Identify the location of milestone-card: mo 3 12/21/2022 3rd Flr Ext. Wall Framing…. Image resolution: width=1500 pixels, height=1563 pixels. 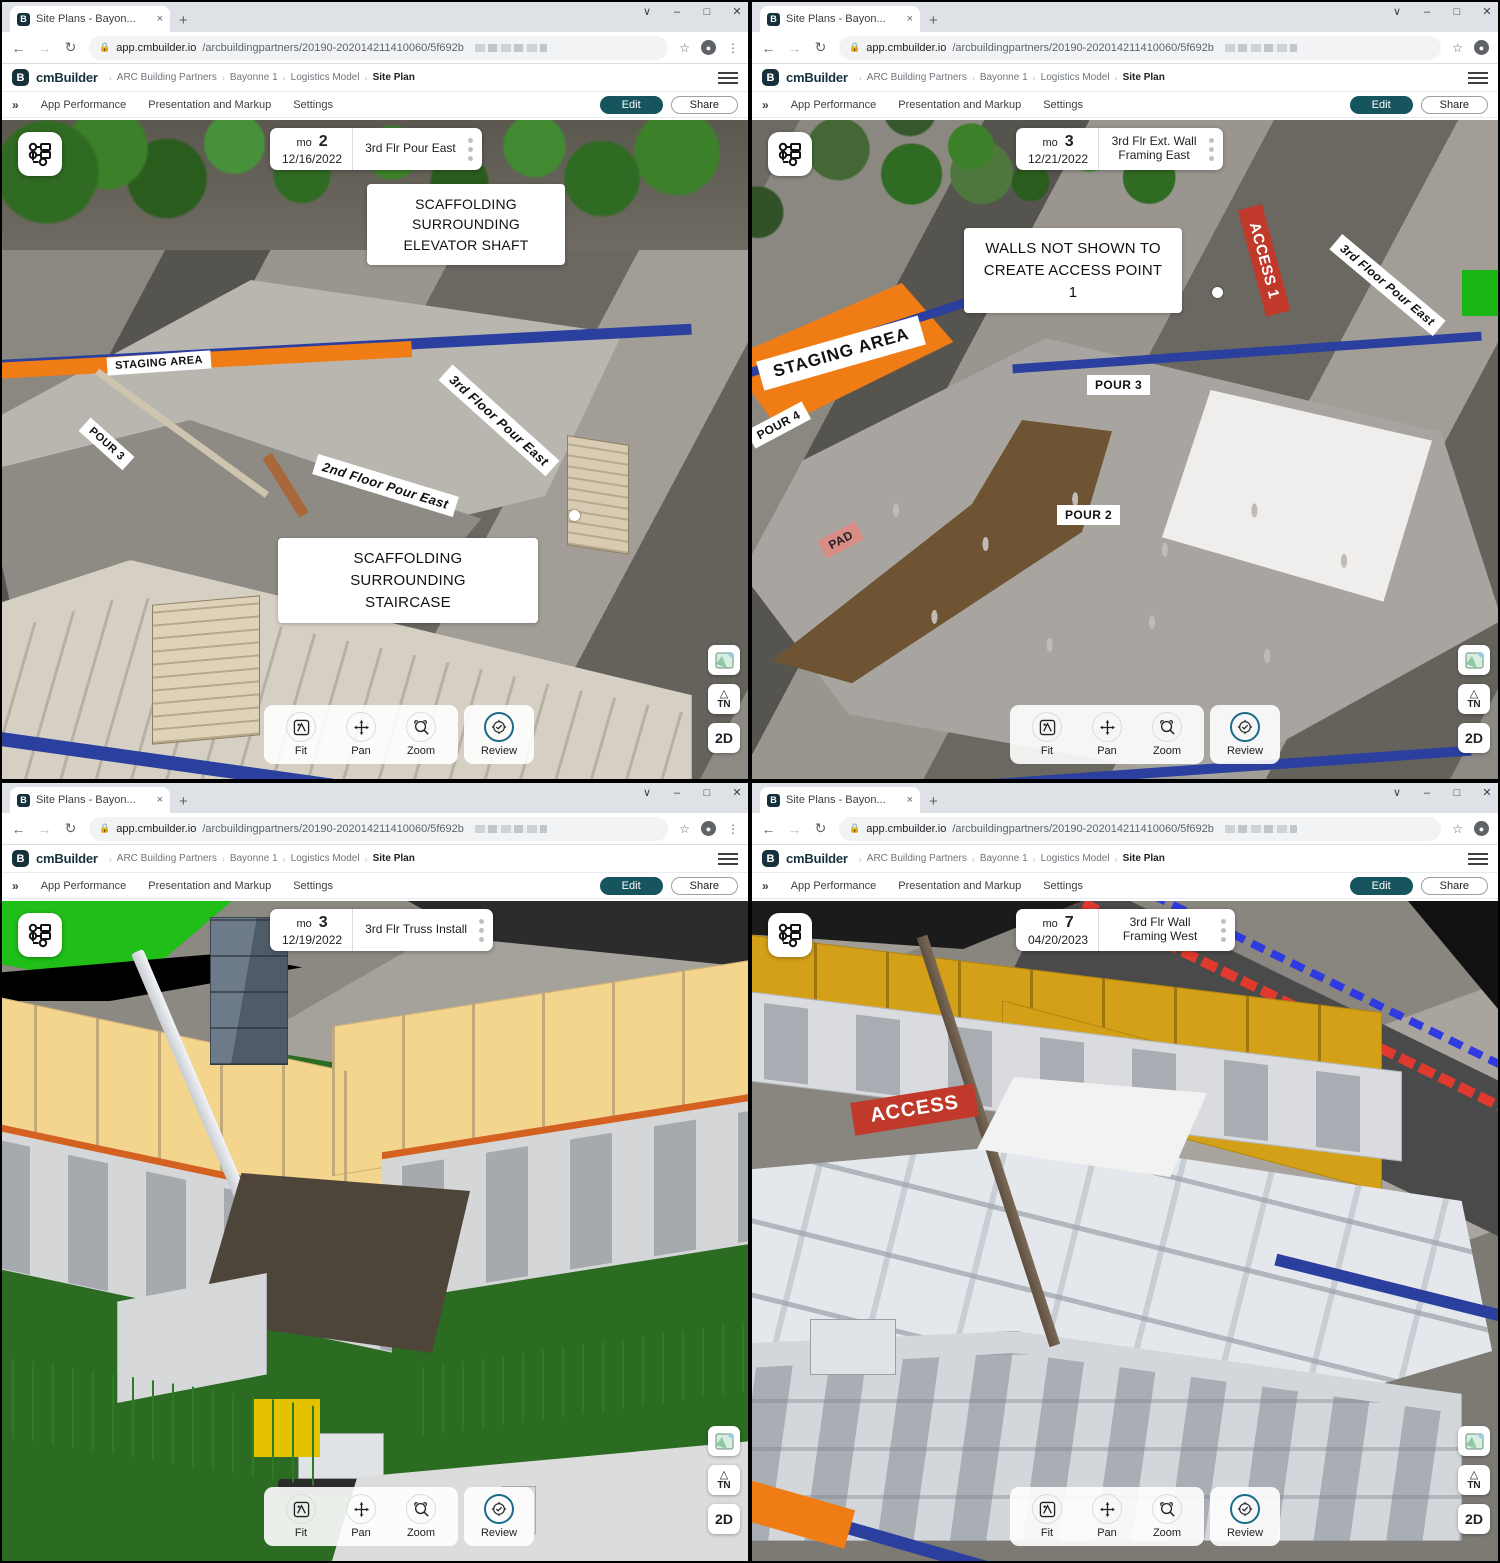
(1120, 149).